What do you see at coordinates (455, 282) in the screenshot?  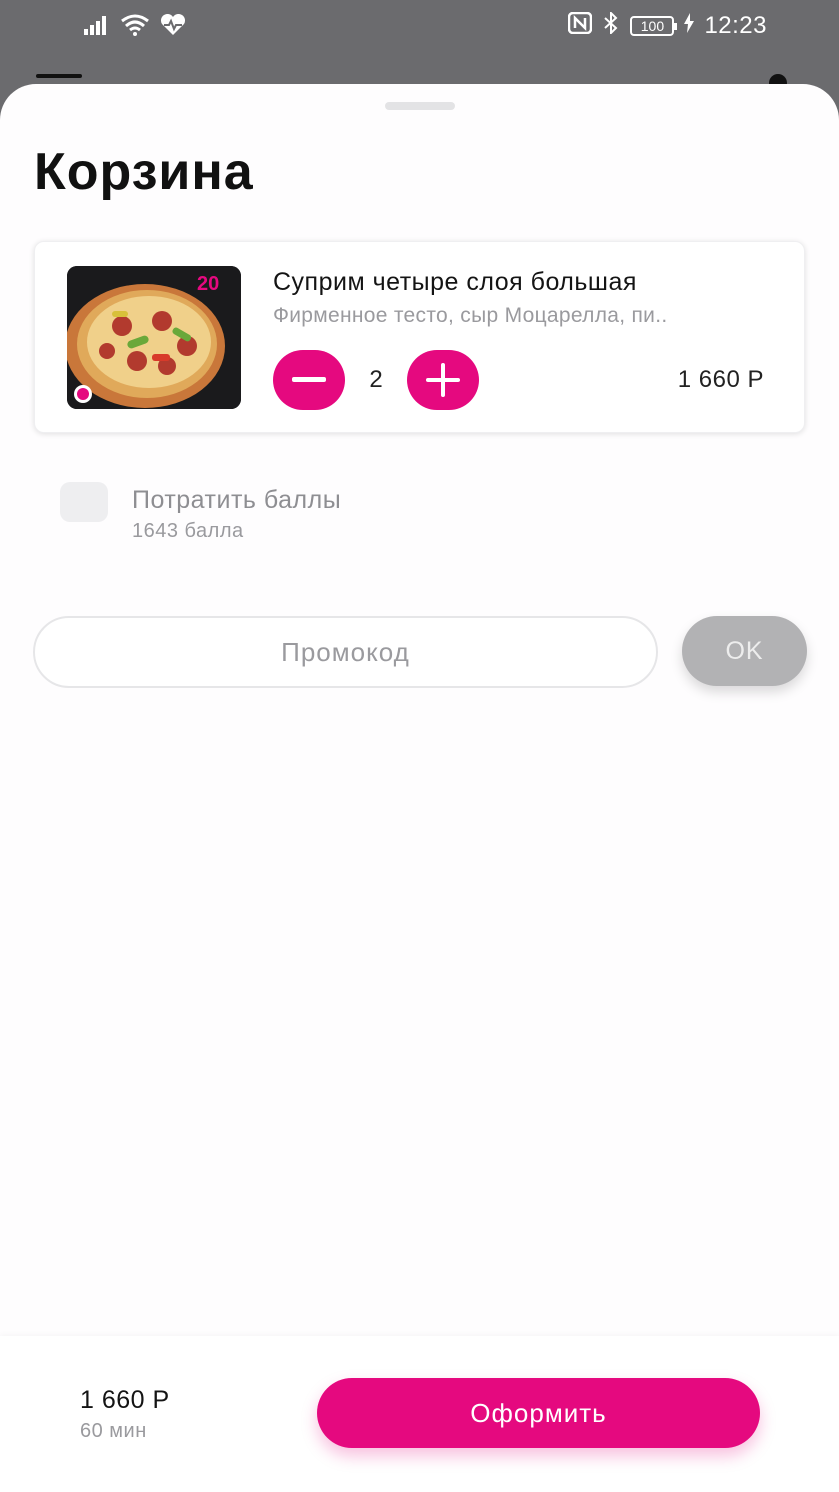 I see `item-name: Суприм четыре слоя большая` at bounding box center [455, 282].